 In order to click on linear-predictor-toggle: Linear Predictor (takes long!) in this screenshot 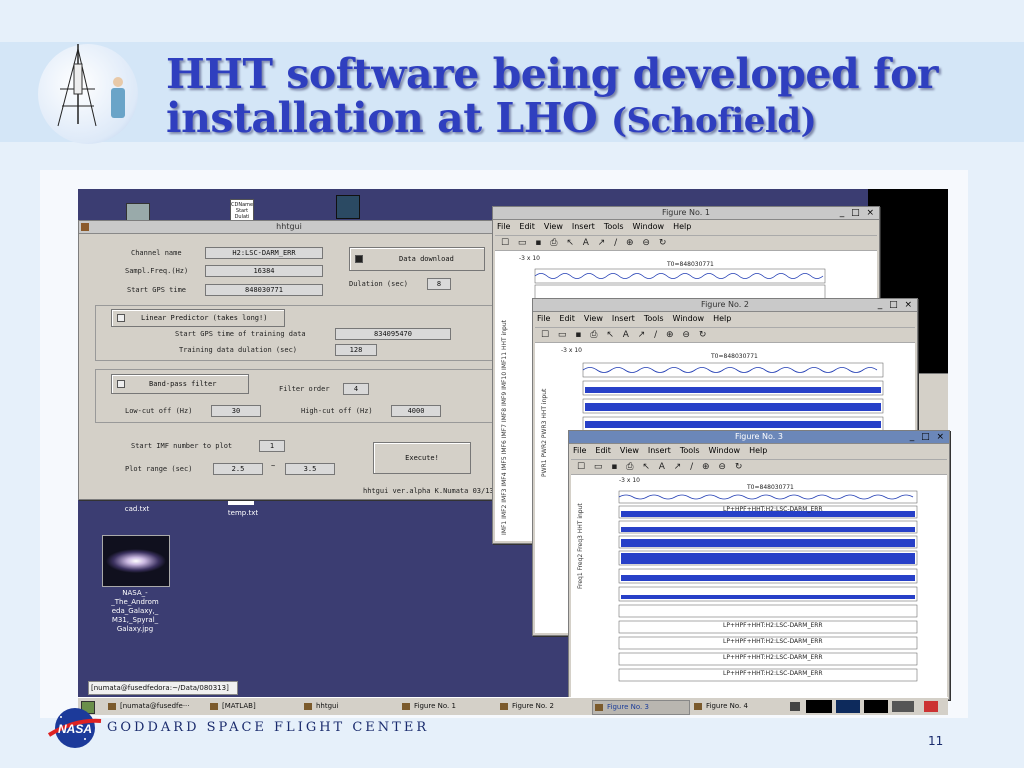, I will do `click(198, 318)`.